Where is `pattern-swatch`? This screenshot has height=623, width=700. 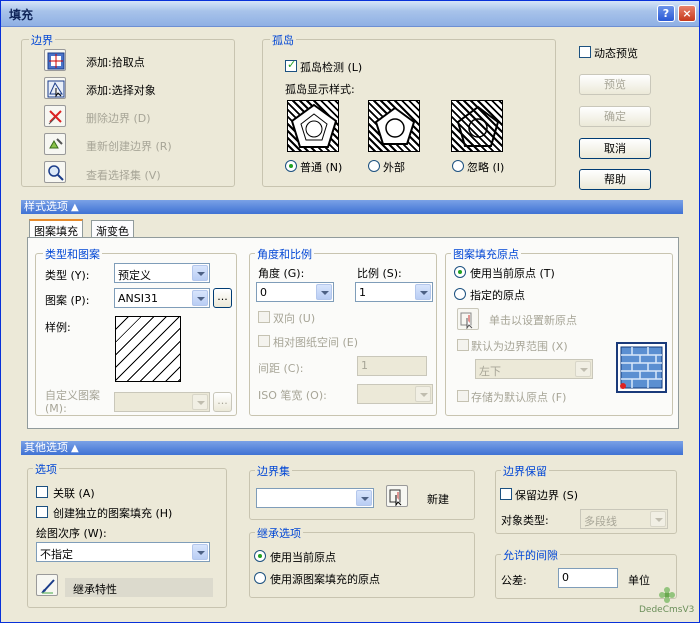 pattern-swatch is located at coordinates (148, 349).